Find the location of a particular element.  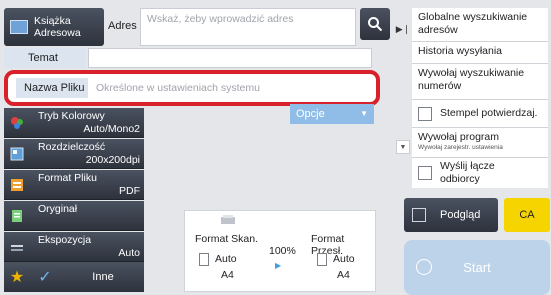

send-link-checkbox is located at coordinates (425, 173).